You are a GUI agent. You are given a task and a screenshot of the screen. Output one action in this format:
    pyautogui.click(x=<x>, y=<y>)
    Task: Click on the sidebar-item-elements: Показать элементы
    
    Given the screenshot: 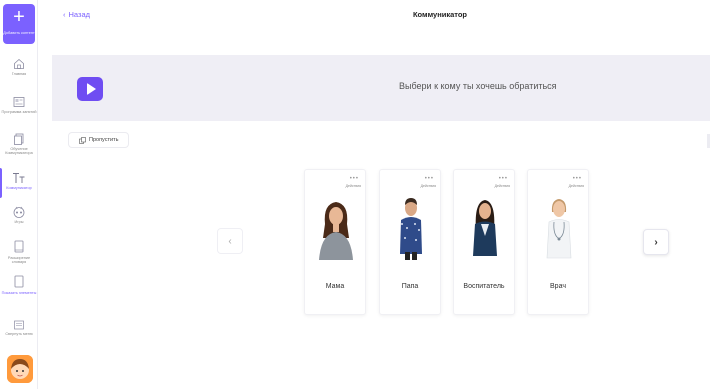 What is the action you would take?
    pyautogui.click(x=19, y=285)
    